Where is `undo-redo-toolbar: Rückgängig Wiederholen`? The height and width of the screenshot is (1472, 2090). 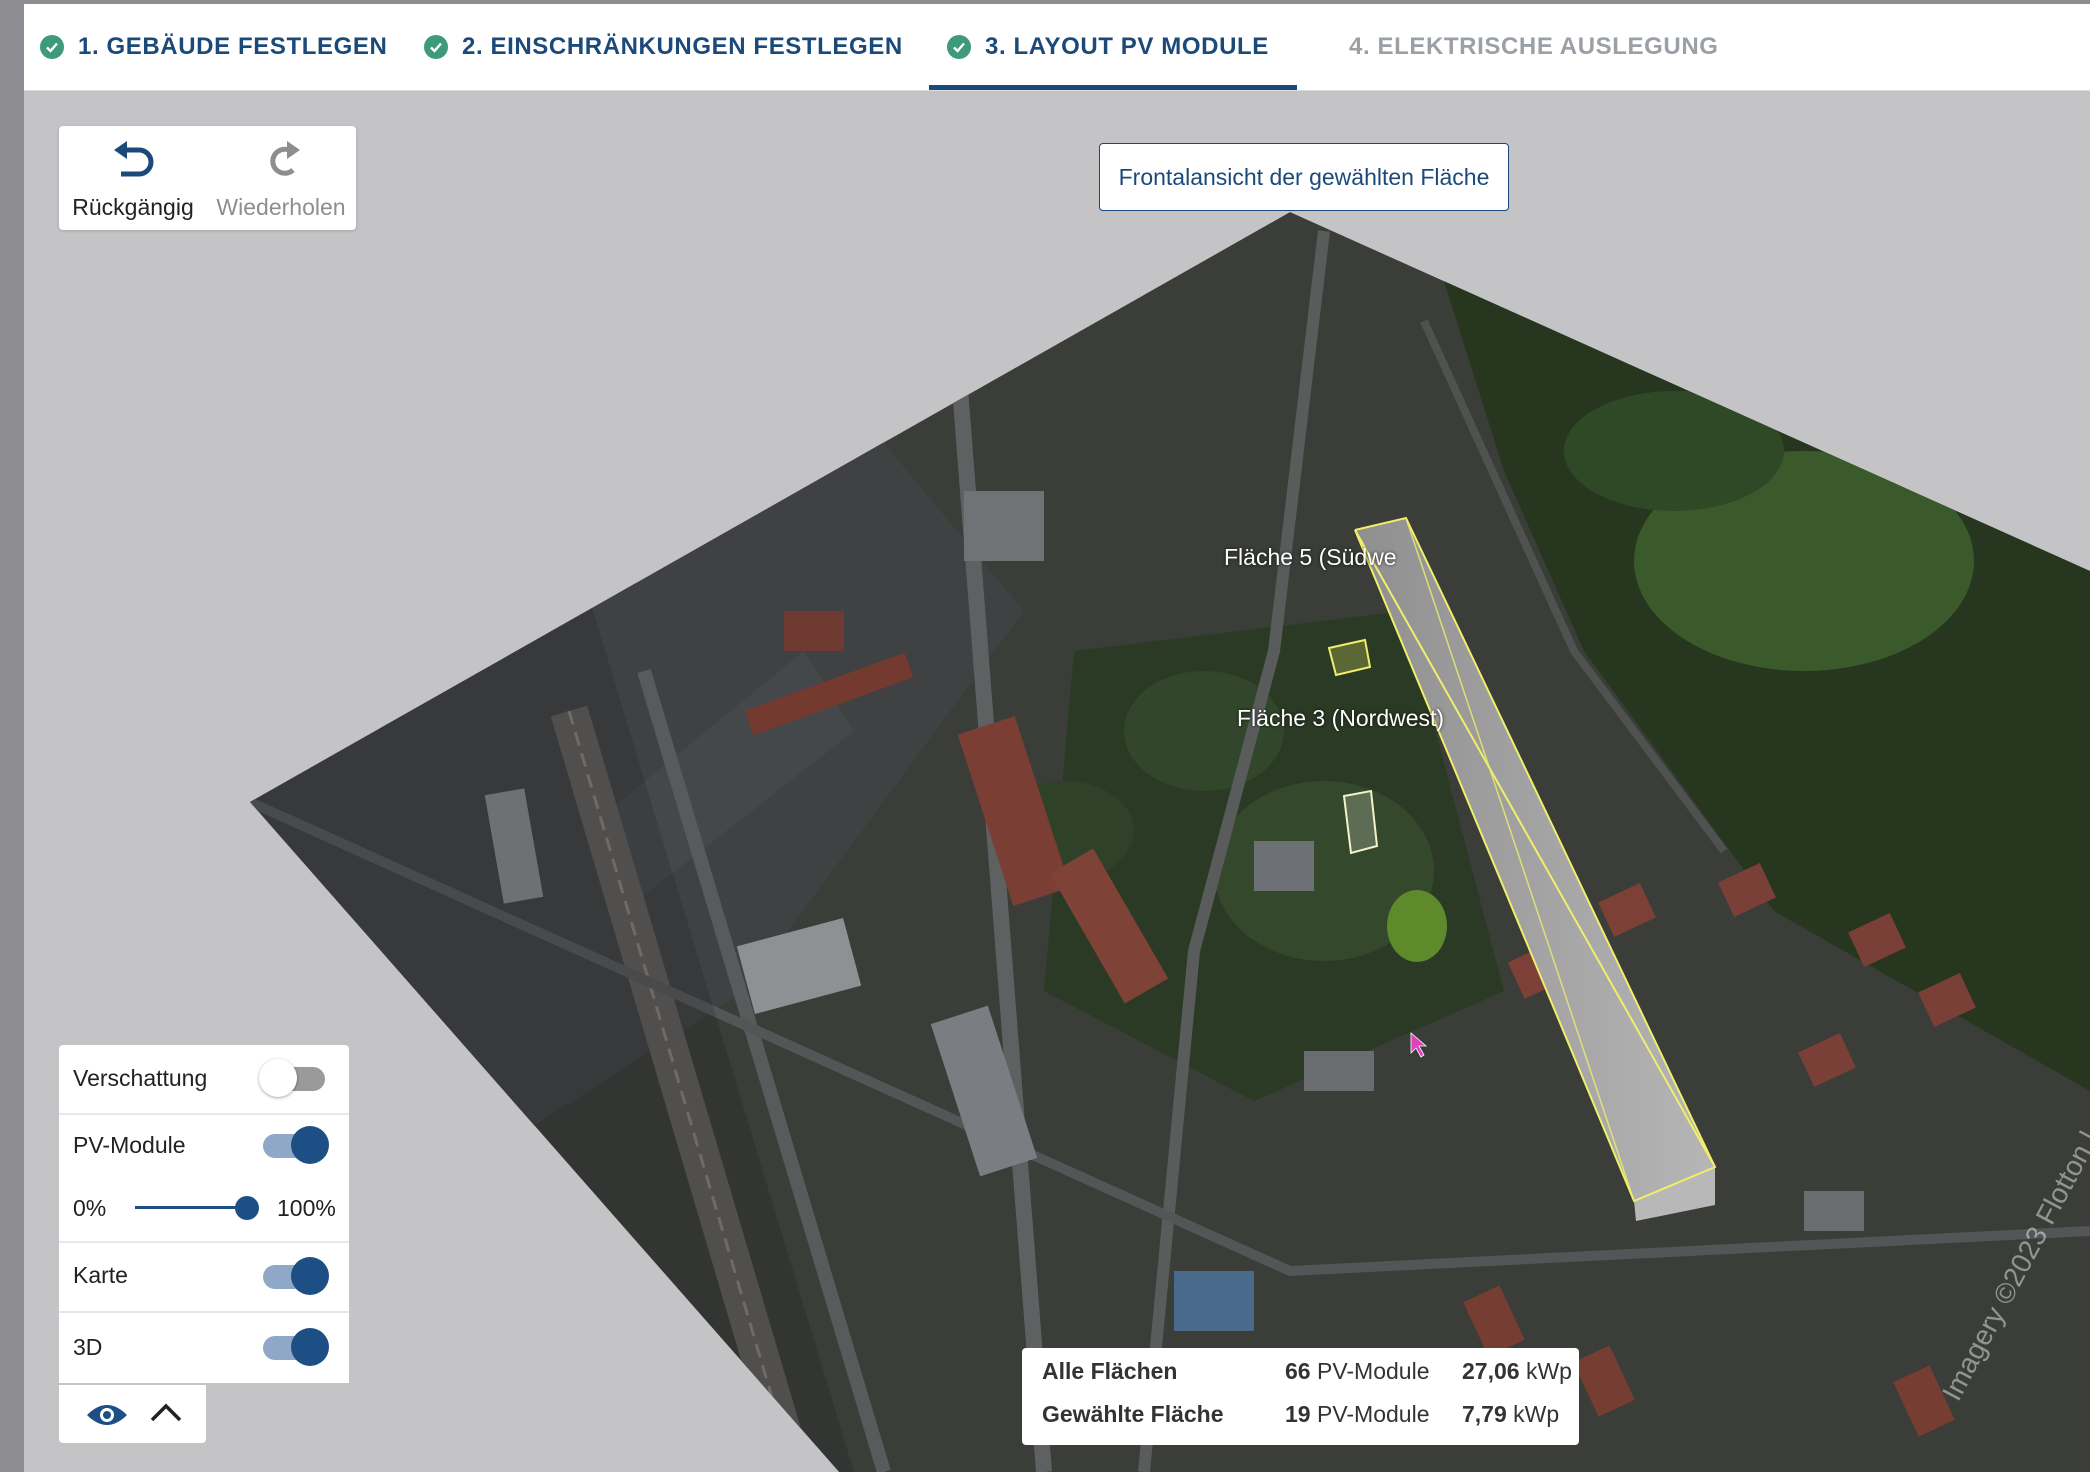 undo-redo-toolbar: Rückgängig Wiederholen is located at coordinates (207, 178).